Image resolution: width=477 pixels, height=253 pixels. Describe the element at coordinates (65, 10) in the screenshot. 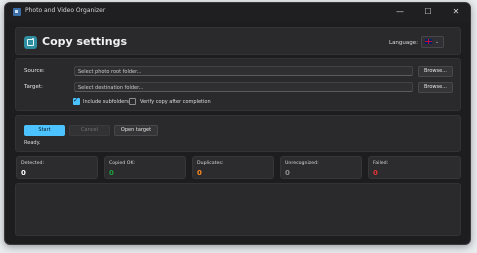

I see `window-title: Photo and Video Organizer` at that location.